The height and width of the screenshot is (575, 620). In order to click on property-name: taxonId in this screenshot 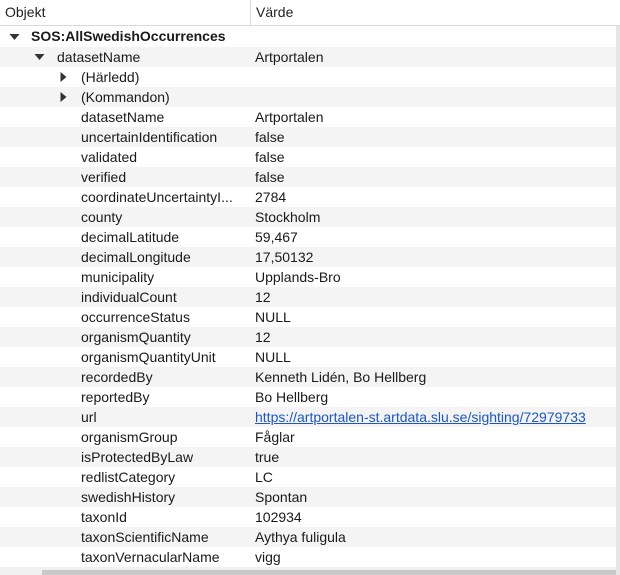, I will do `click(104, 517)`.